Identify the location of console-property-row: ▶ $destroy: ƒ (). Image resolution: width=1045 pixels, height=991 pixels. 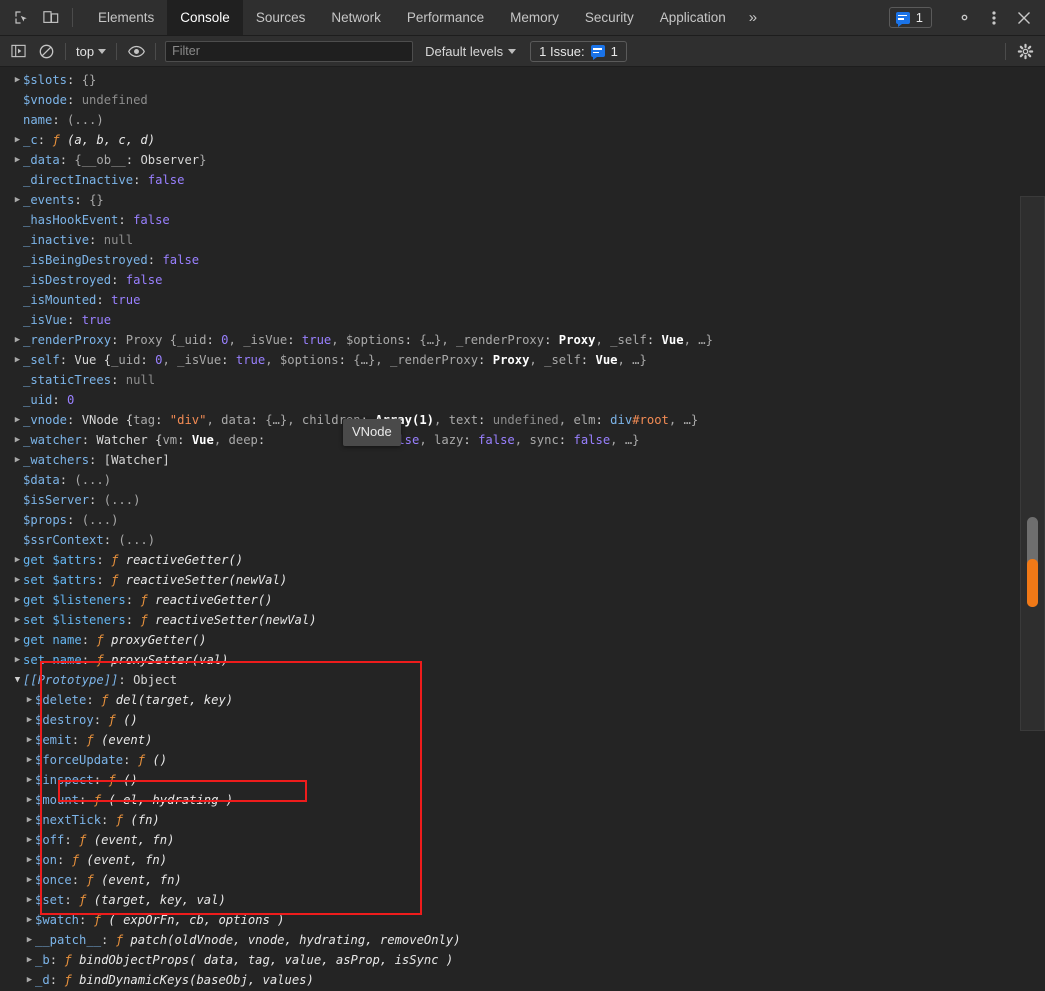
(522, 720).